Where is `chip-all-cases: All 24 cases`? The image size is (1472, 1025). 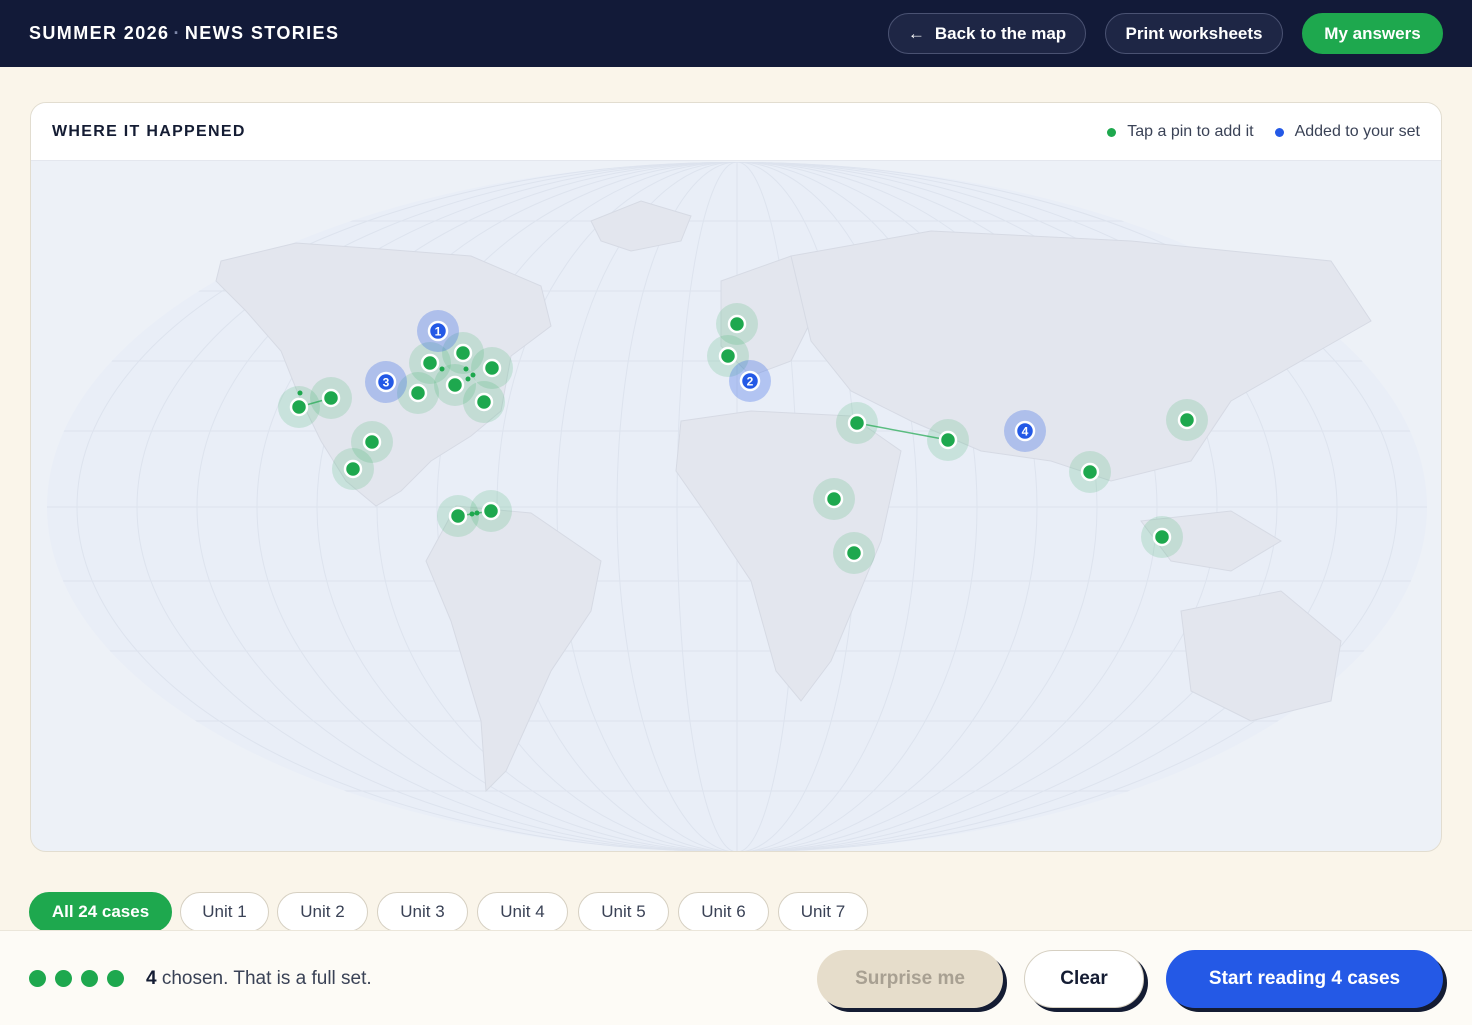
chip-all-cases: All 24 cases is located at coordinates (100, 912).